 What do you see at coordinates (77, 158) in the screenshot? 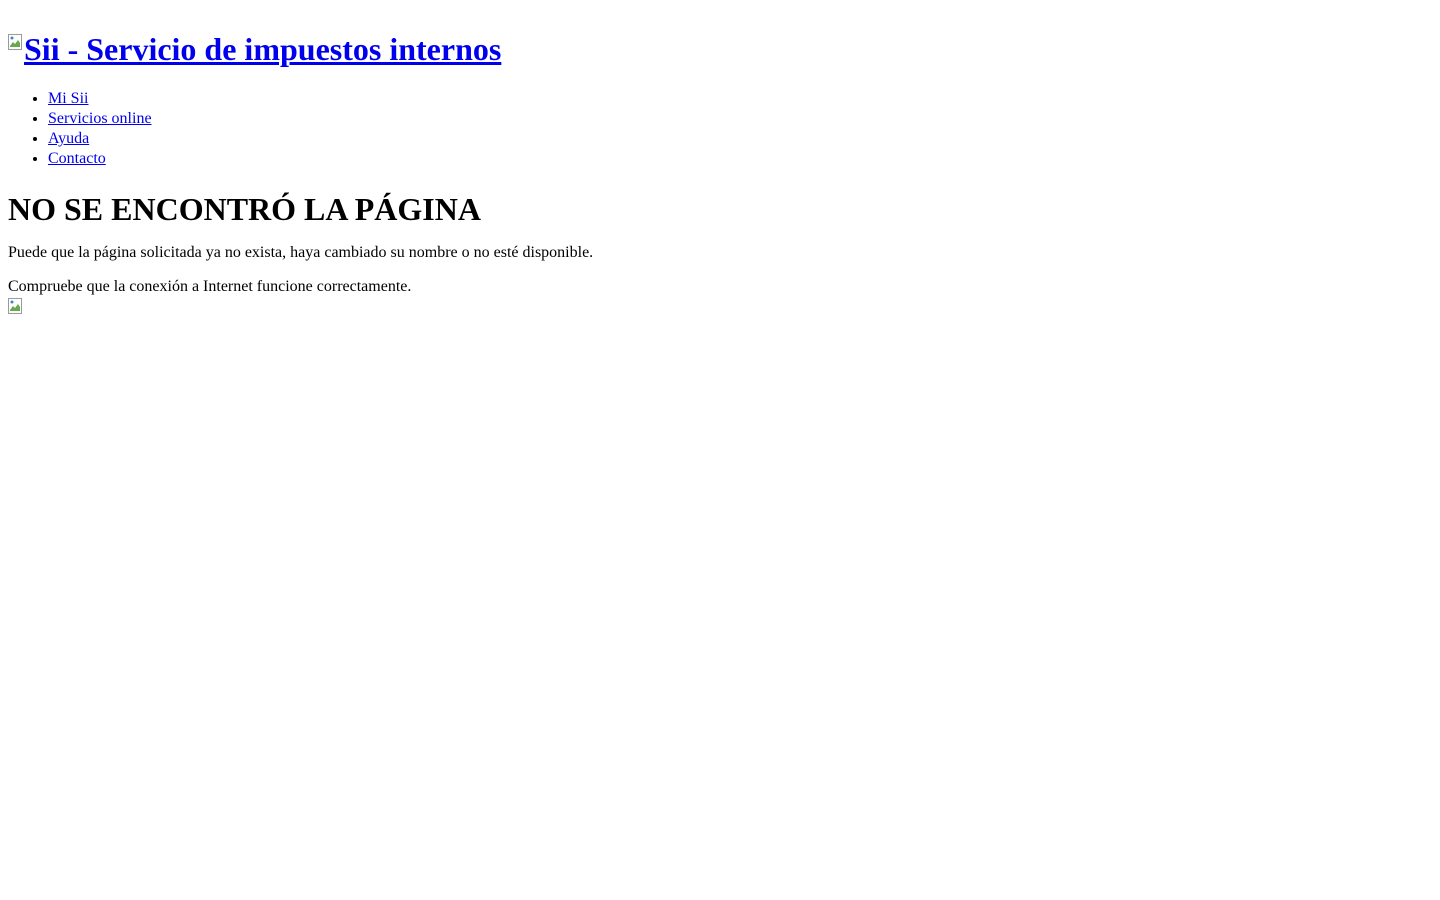
I see `nav-link-contacto: Contacto` at bounding box center [77, 158].